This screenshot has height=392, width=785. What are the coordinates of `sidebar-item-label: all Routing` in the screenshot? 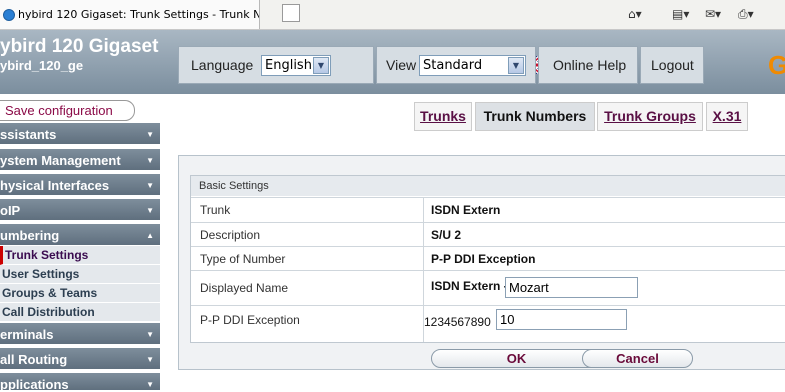 It's located at (34, 359).